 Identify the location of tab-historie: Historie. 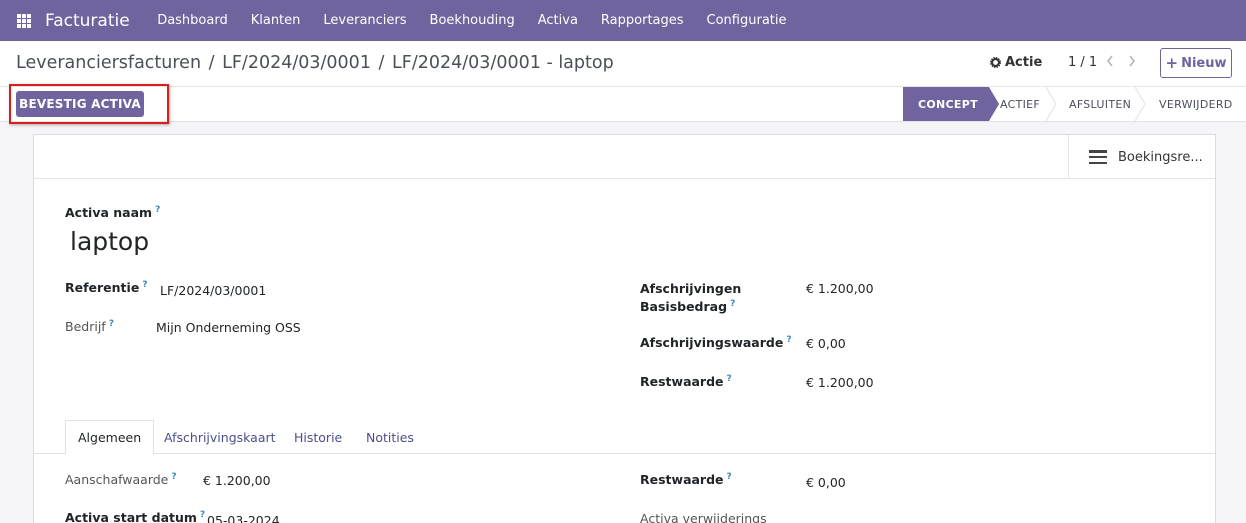
(318, 437).